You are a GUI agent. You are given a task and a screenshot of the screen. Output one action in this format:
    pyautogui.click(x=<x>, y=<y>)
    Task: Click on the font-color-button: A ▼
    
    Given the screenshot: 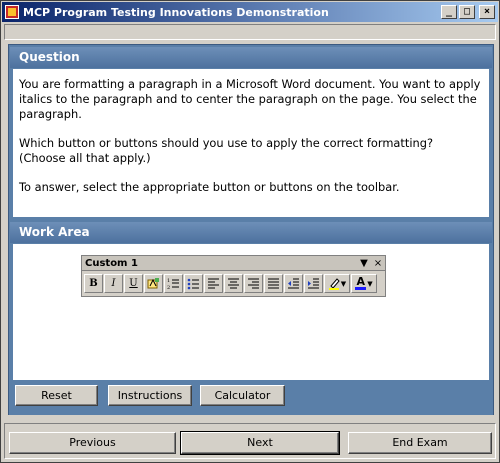 What is the action you would take?
    pyautogui.click(x=364, y=283)
    